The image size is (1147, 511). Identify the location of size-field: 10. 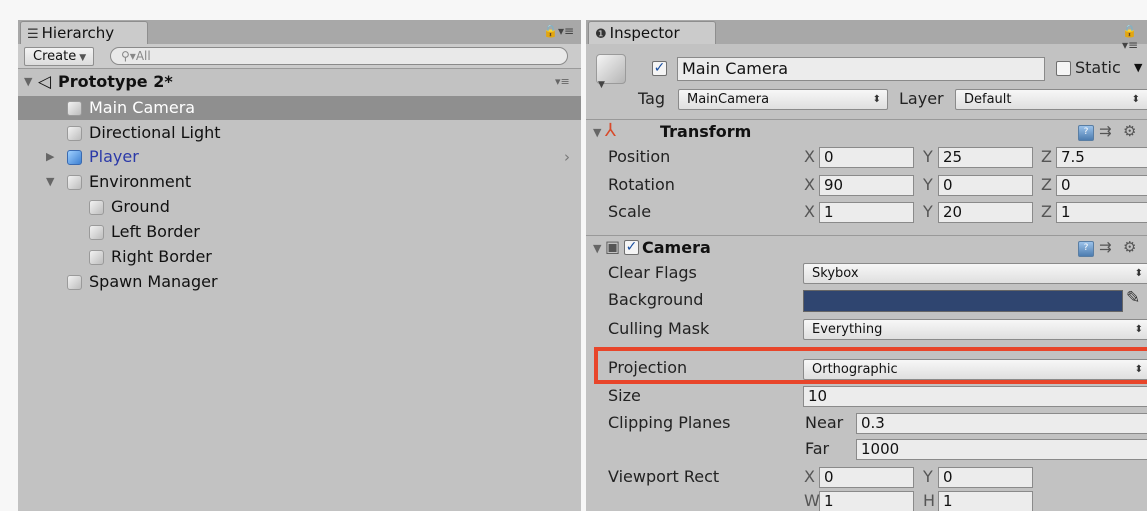
(975, 396).